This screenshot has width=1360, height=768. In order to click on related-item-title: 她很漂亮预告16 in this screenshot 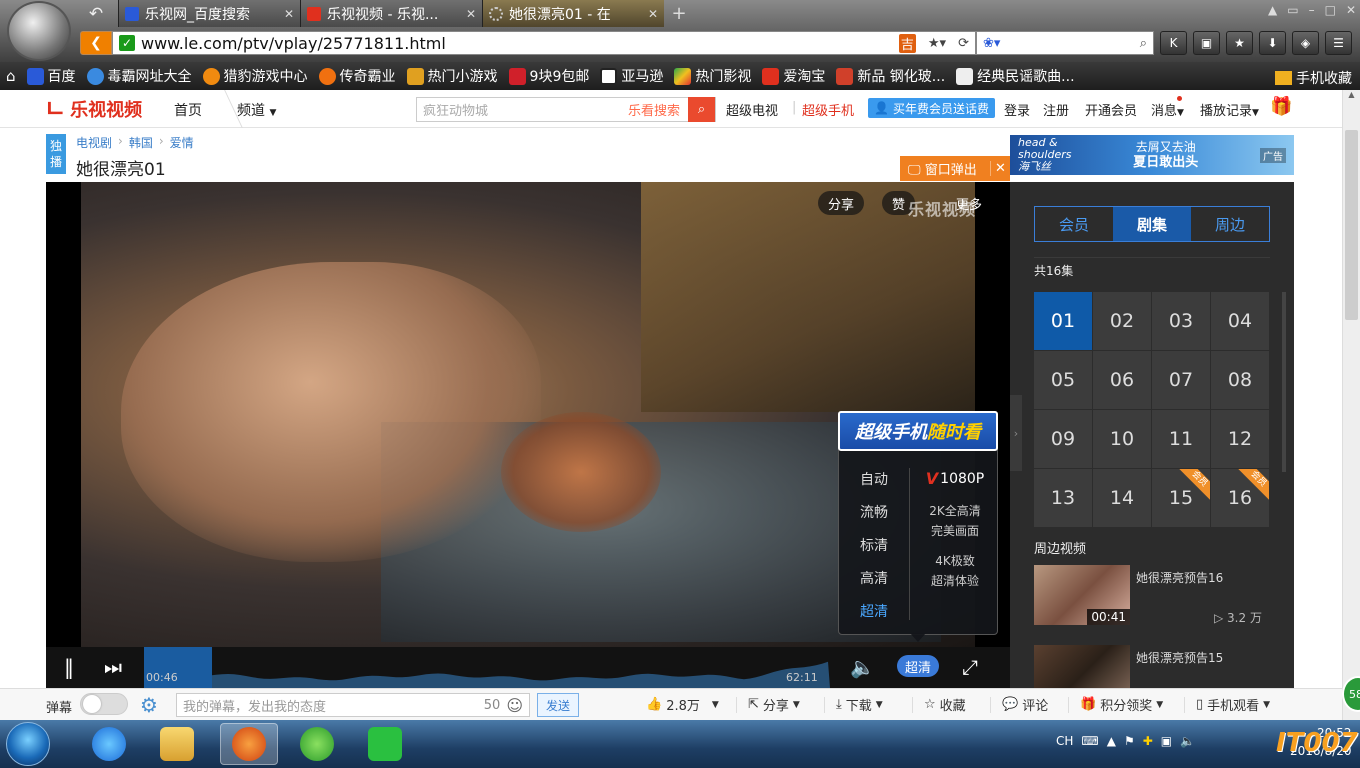, I will do `click(1179, 577)`.